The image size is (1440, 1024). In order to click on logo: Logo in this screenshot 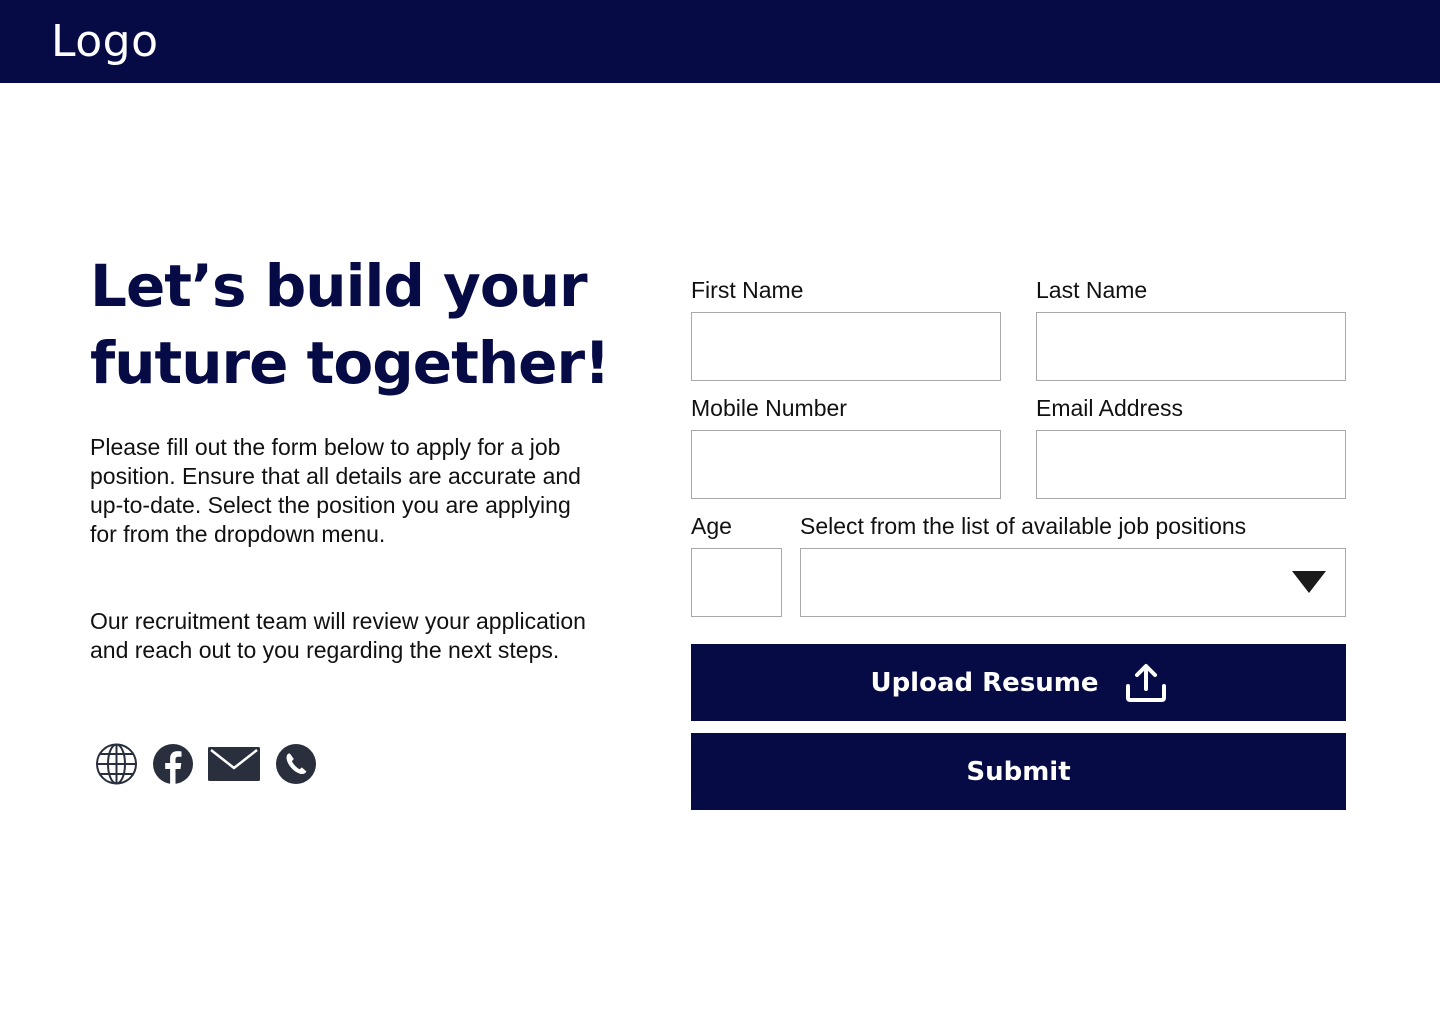, I will do `click(105, 42)`.